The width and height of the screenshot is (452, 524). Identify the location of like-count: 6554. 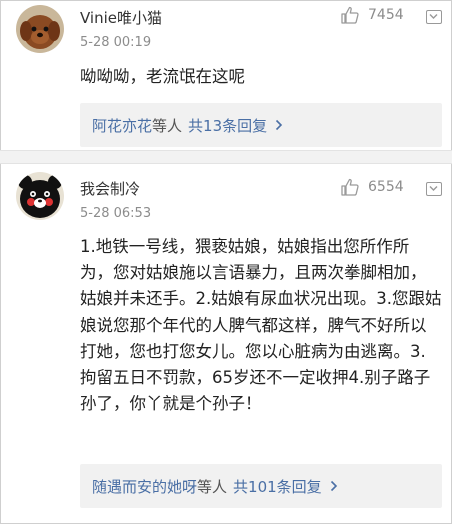
(386, 187).